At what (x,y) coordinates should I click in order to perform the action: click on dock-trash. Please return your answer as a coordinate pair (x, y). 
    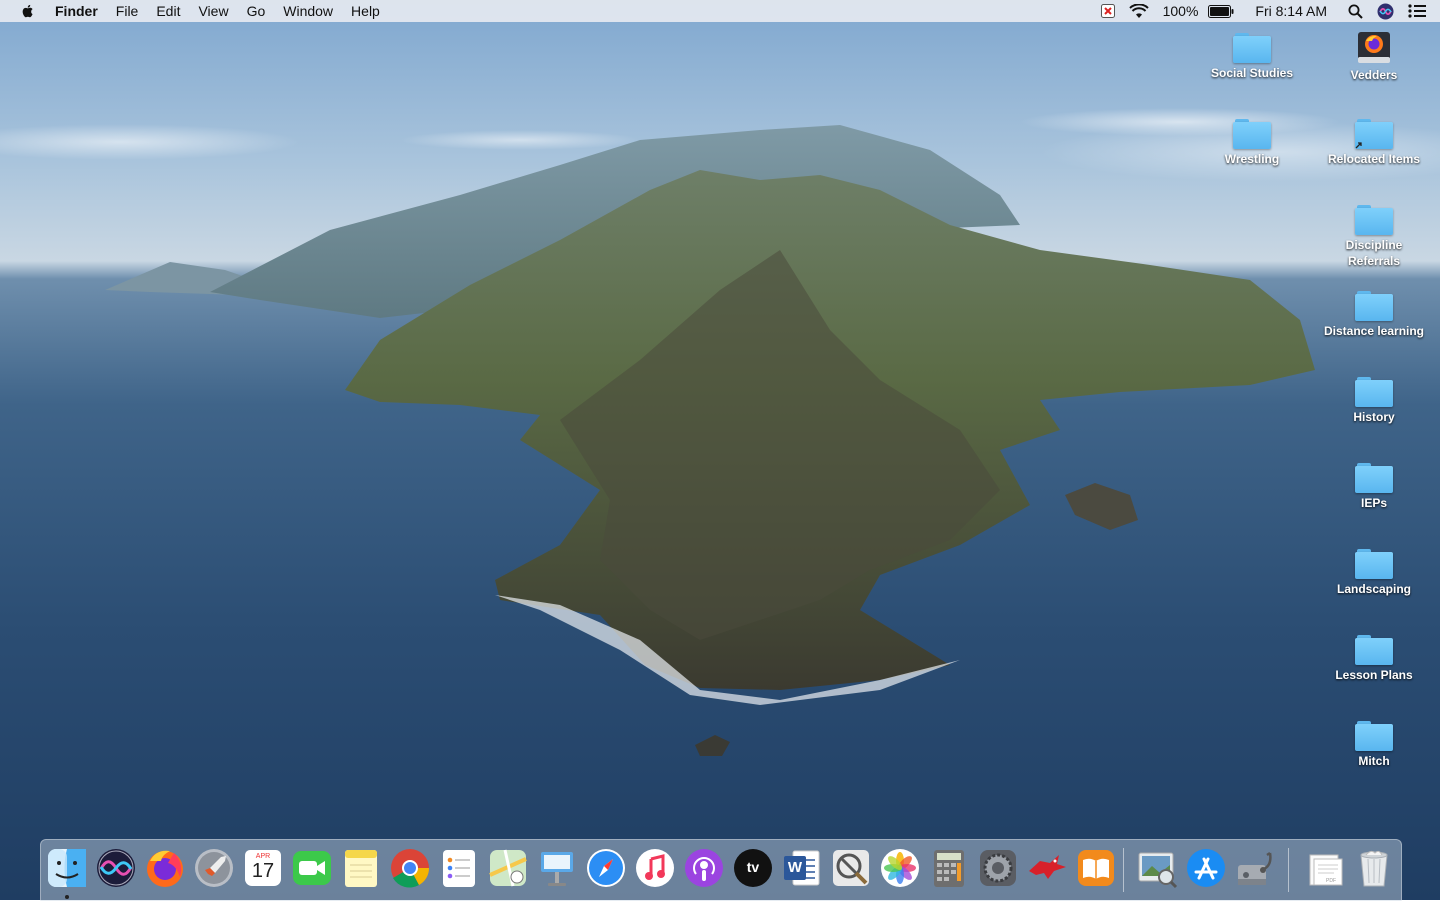
    Looking at the image, I should click on (1374, 868).